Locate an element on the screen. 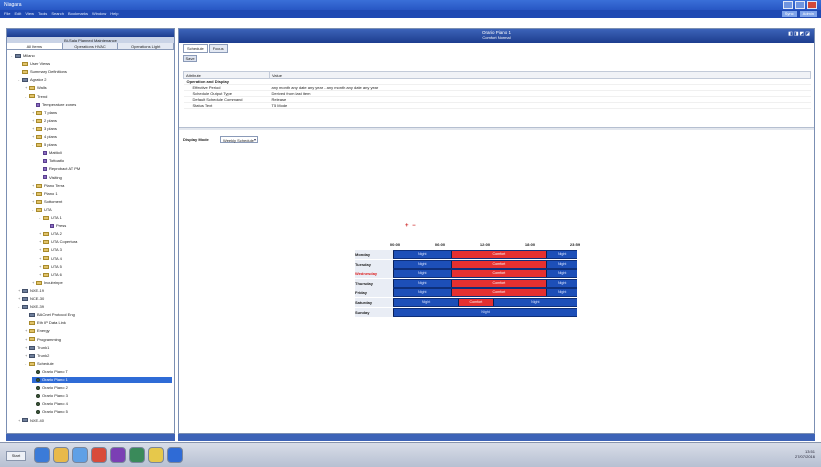 The height and width of the screenshot is (467, 821). tree-node: + NXE-40 is located at coordinates (31, 421).